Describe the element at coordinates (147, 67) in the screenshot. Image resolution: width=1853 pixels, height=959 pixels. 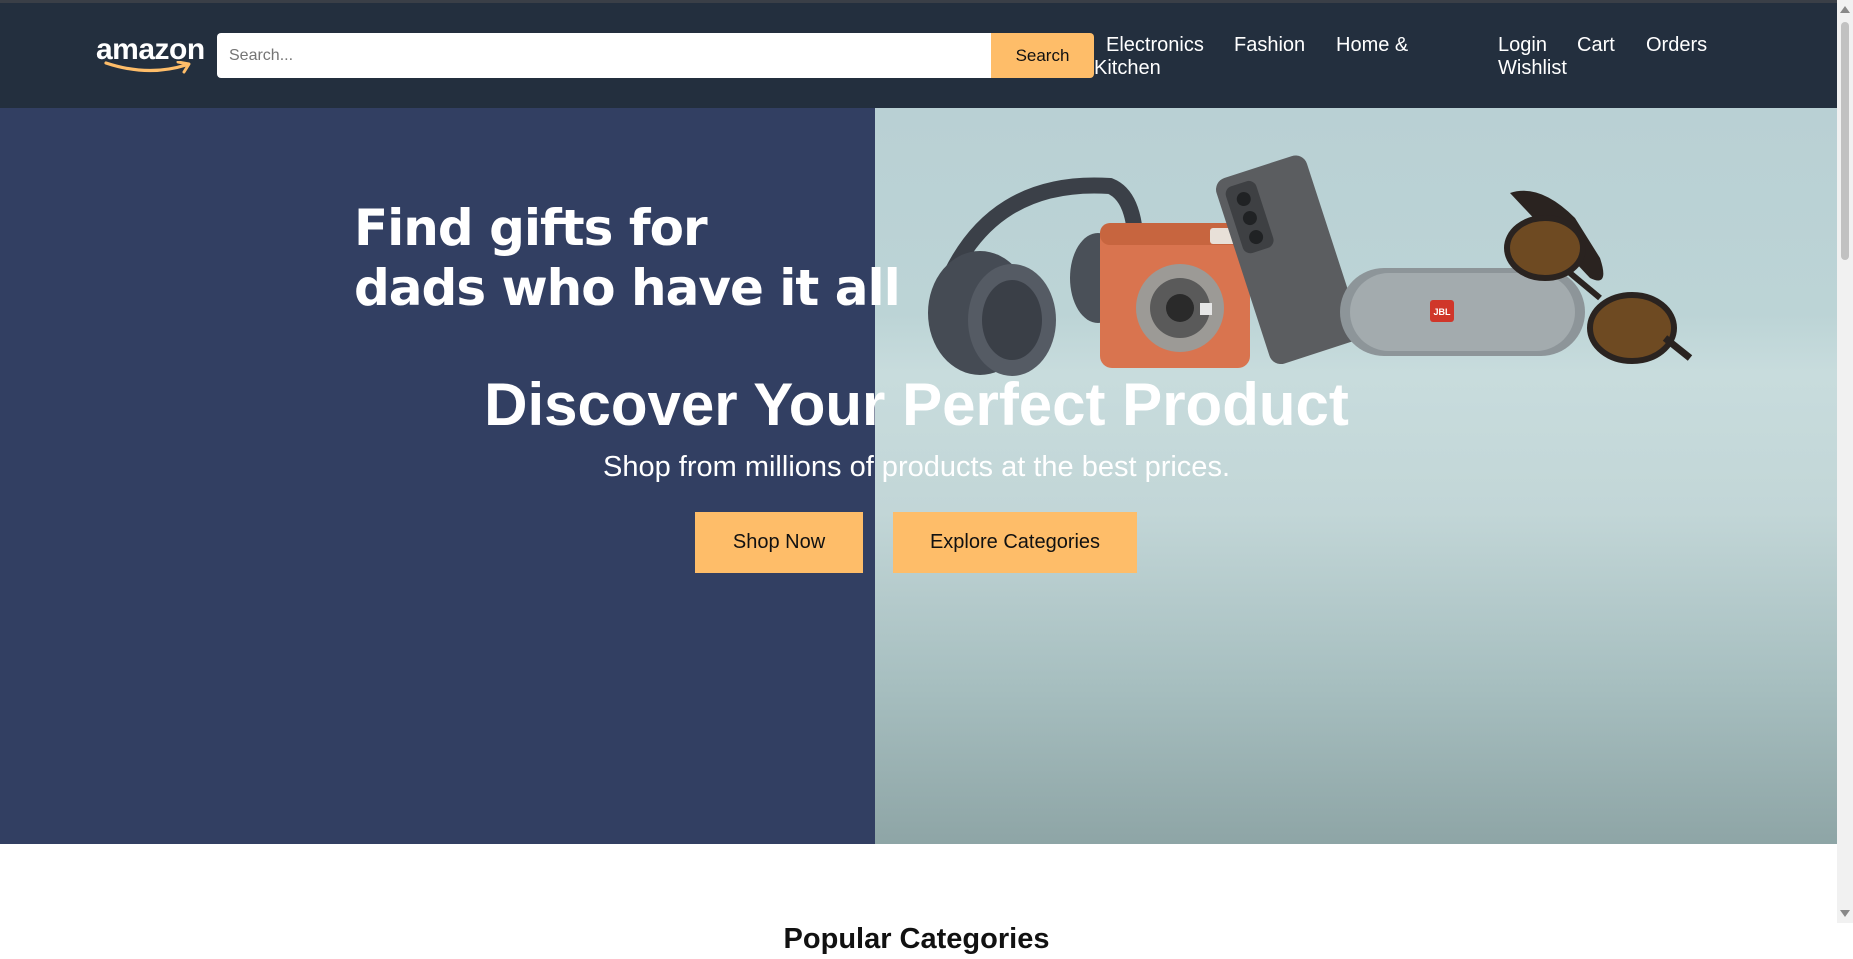
I see `smile-arrow-icon` at that location.